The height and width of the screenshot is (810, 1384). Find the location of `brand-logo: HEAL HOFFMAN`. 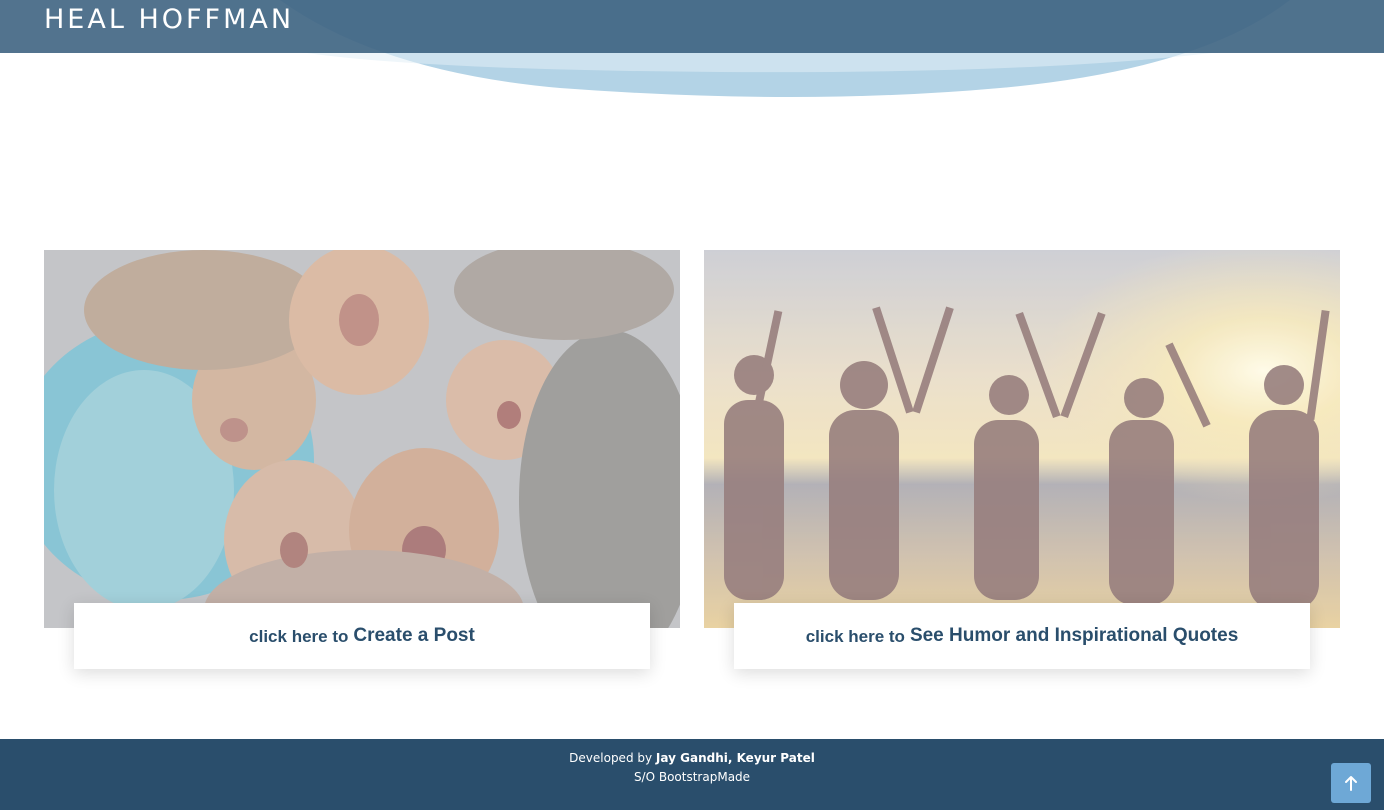

brand-logo: HEAL HOFFMAN is located at coordinates (169, 19).